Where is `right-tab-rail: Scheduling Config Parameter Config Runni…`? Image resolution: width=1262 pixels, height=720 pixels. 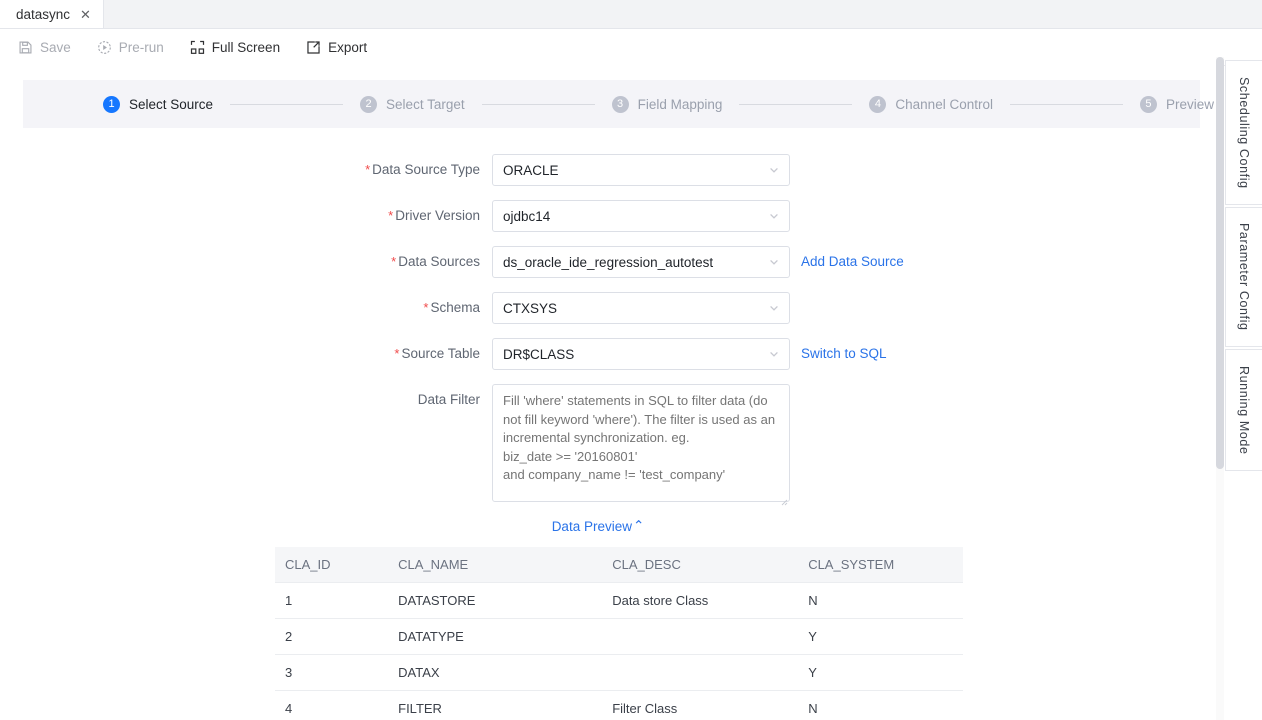 right-tab-rail: Scheduling Config Parameter Config Runni… is located at coordinates (1243, 266).